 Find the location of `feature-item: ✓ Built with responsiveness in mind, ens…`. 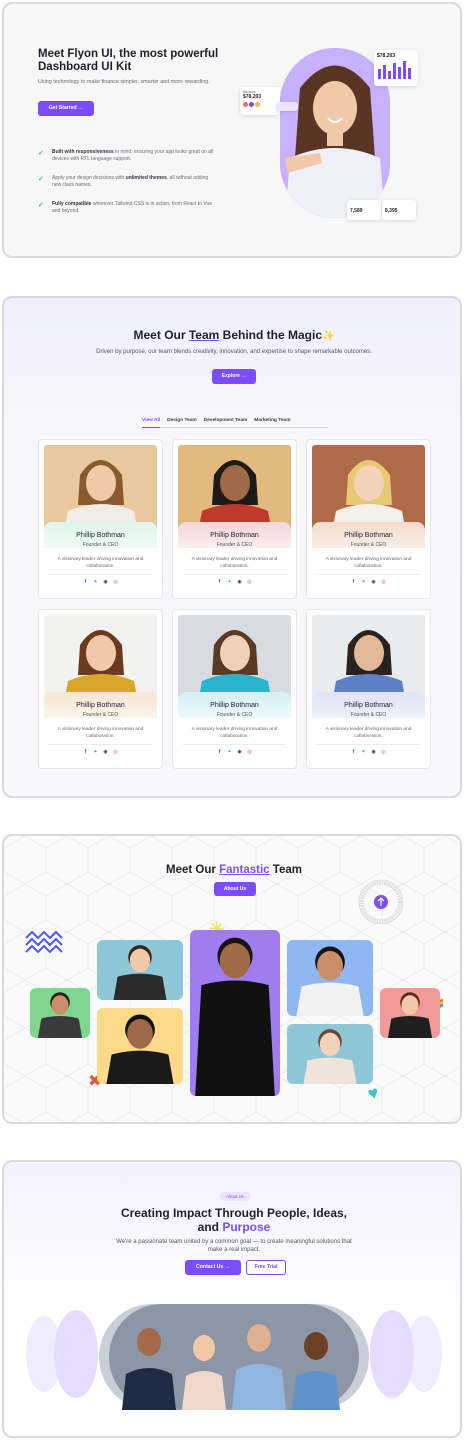

feature-item: ✓ Built with responsiveness in mind, ens… is located at coordinates (128, 156).